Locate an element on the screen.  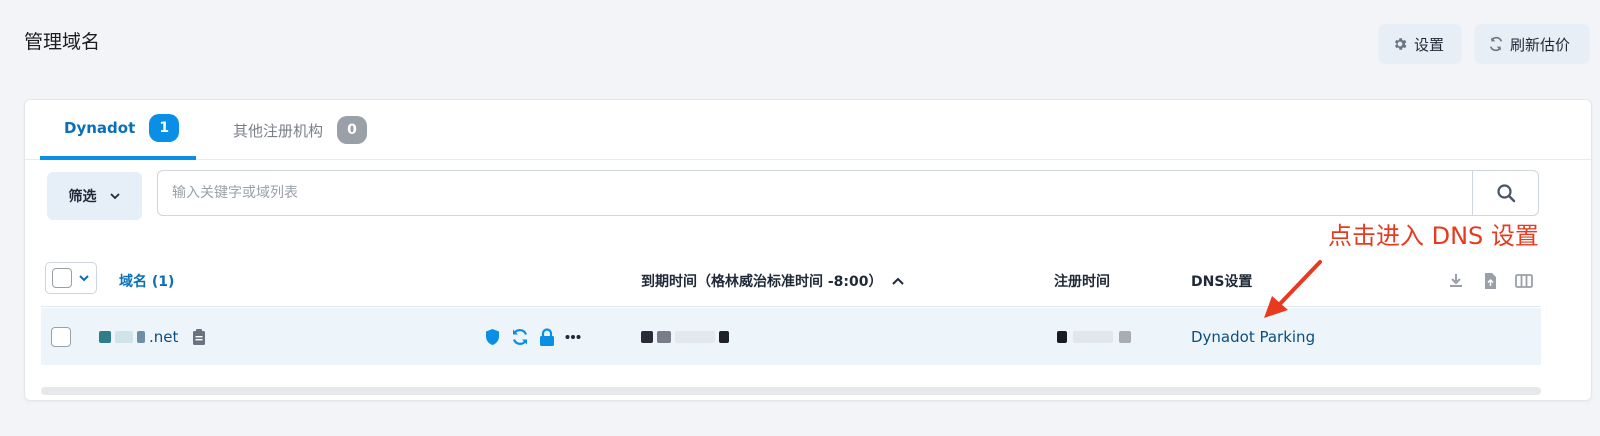
domain-status-icons is located at coordinates (532, 336).